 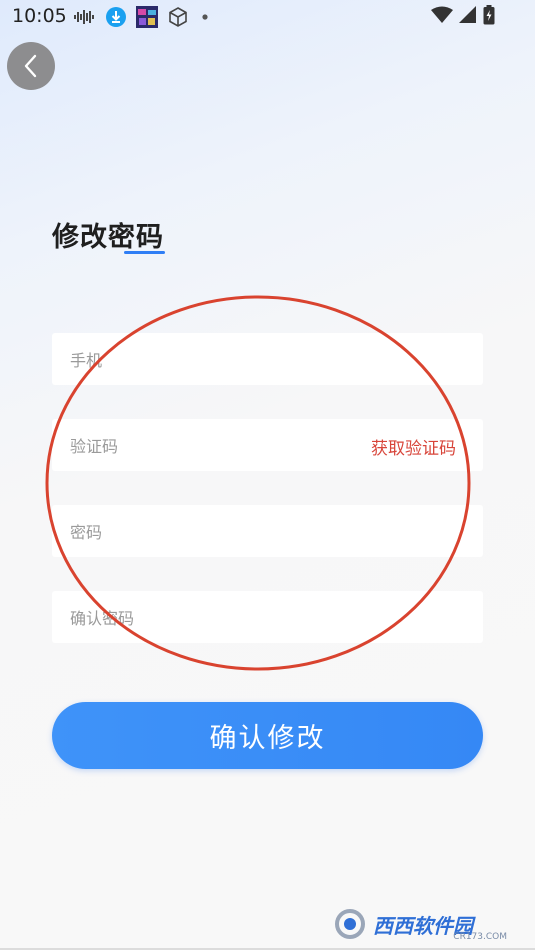 I want to click on password-input, so click(x=210, y=532).